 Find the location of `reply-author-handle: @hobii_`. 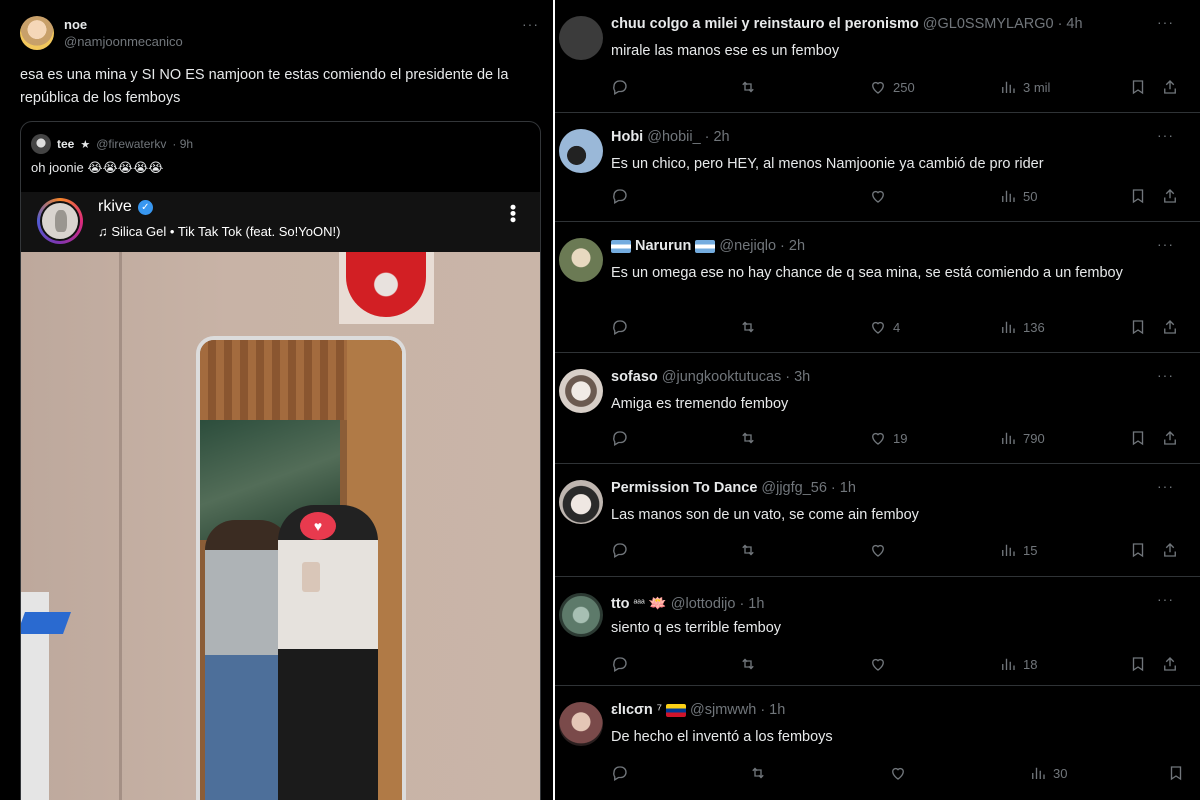

reply-author-handle: @hobii_ is located at coordinates (673, 137).